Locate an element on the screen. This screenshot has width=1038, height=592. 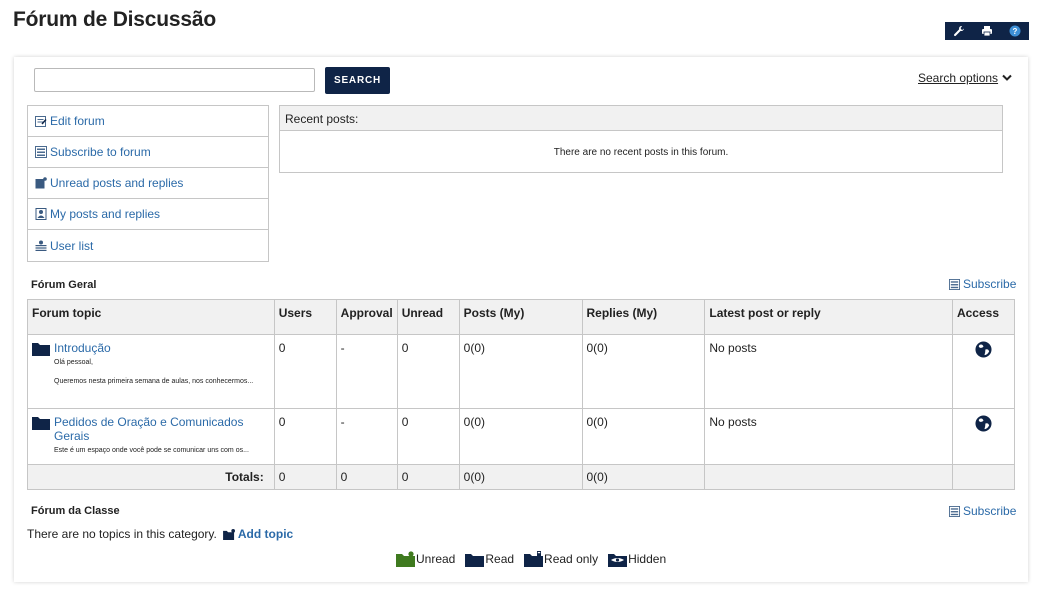
chevron-down-icon is located at coordinates (1007, 77).